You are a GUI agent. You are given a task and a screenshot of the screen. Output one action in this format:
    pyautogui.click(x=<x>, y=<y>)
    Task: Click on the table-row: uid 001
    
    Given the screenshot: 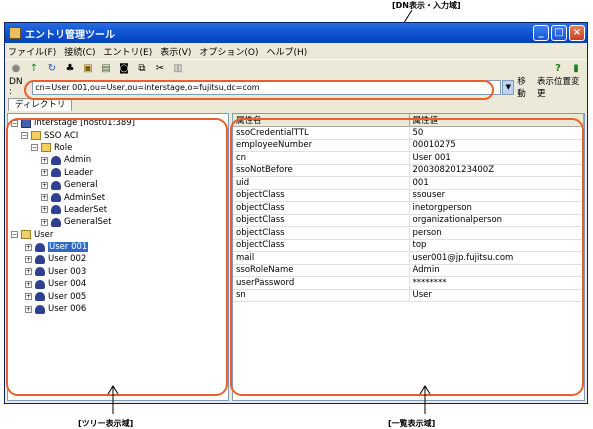 What is the action you would take?
    pyautogui.click(x=408, y=183)
    